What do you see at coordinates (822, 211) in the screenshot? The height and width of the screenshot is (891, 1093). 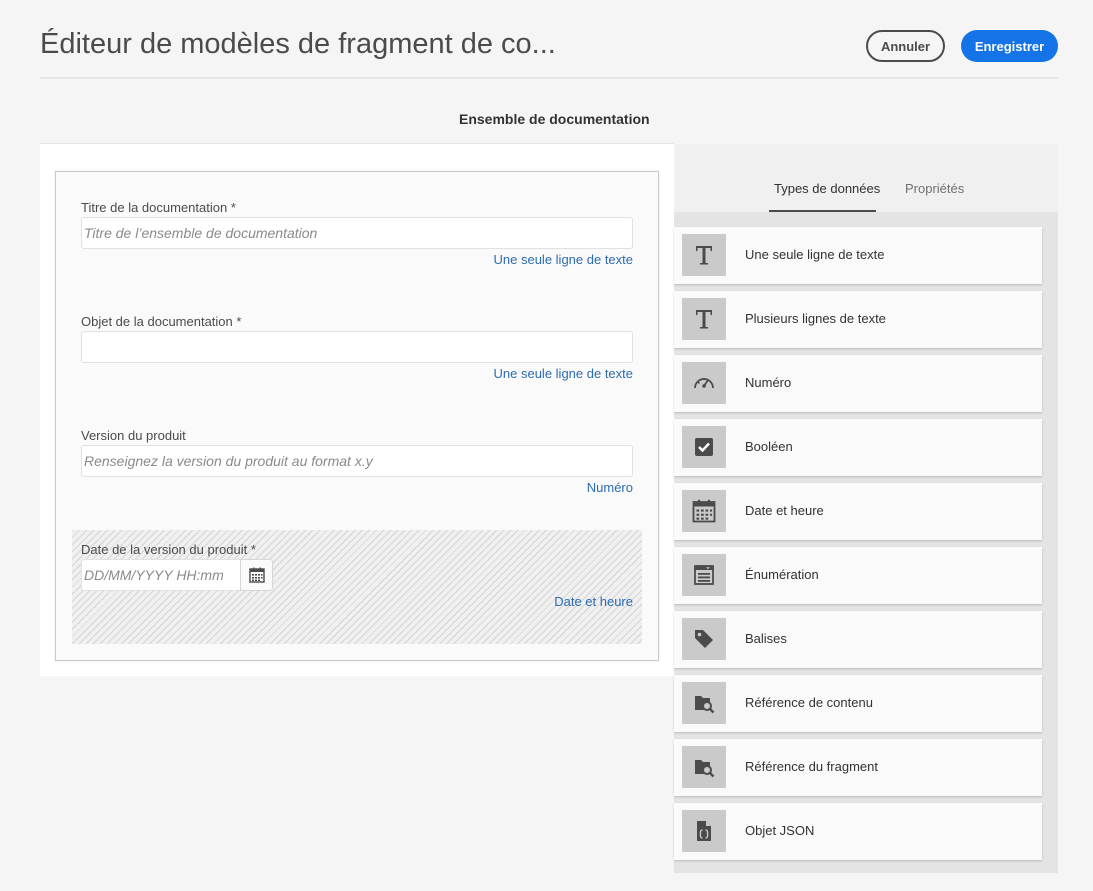 I see `active-tab-indicator` at bounding box center [822, 211].